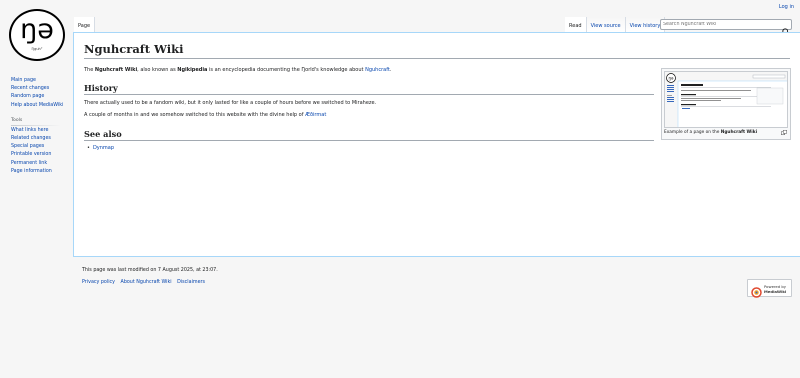  I want to click on logo-subtitle: Ŋguh°, so click(37, 49).